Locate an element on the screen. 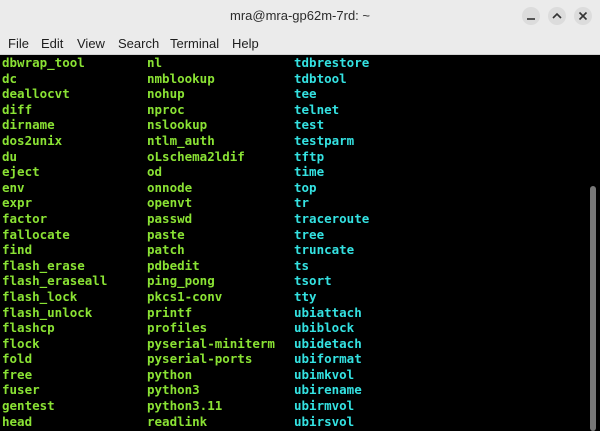 This screenshot has width=600, height=431. listing-entry: python3 is located at coordinates (173, 390).